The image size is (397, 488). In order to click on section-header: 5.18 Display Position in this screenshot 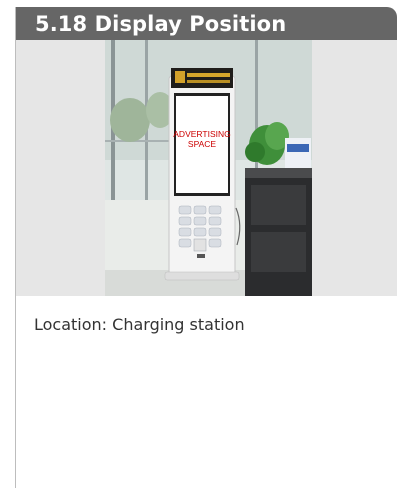, I will do `click(206, 23)`.